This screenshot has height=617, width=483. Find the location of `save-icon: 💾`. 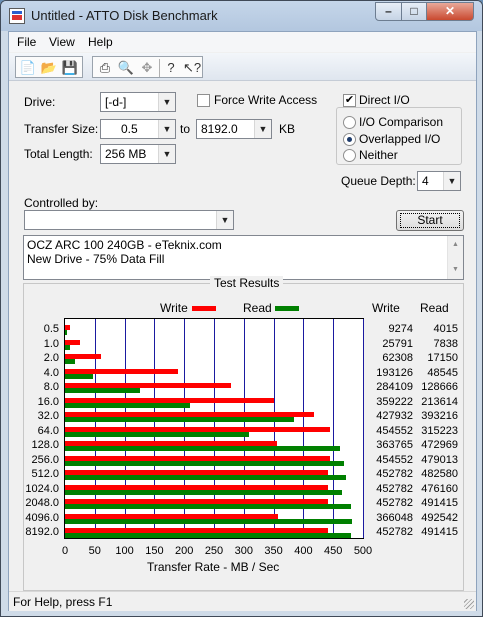

save-icon: 💾 is located at coordinates (70, 68).